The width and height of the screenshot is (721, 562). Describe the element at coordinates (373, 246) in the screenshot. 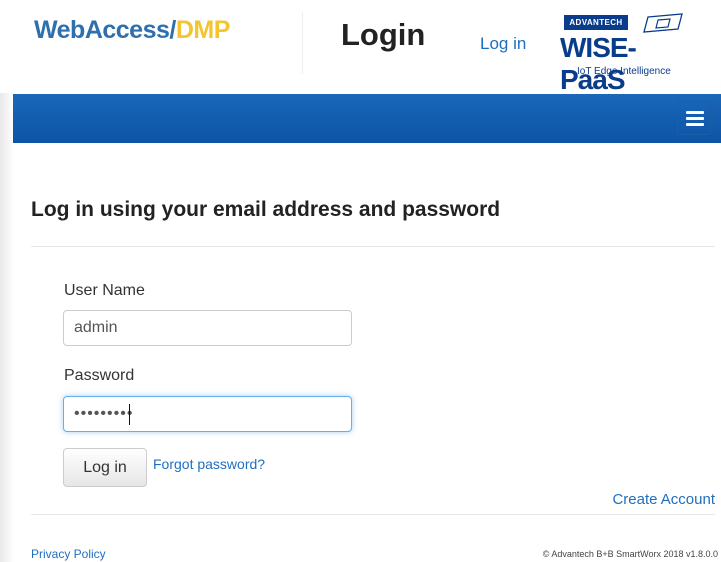

I see `heading-divider` at that location.